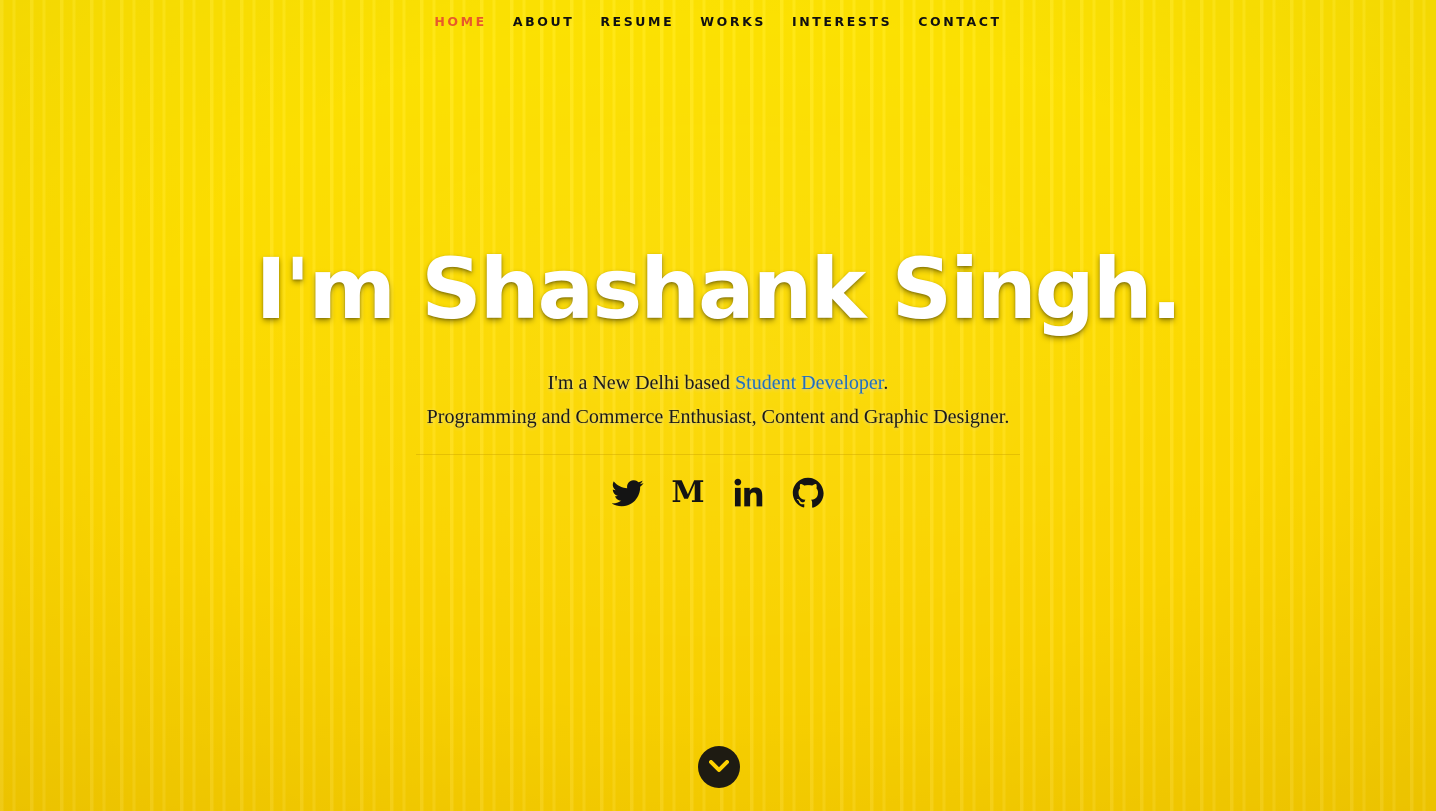 This screenshot has height=811, width=1436. What do you see at coordinates (842, 21) in the screenshot?
I see `nav-item-interests: INTERESTS` at bounding box center [842, 21].